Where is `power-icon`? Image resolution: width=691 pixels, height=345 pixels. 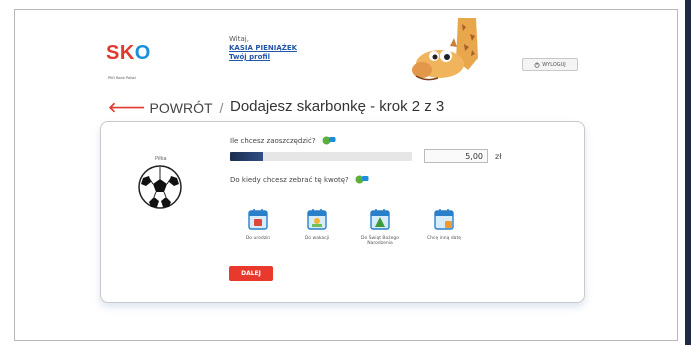
power-icon is located at coordinates (537, 64).